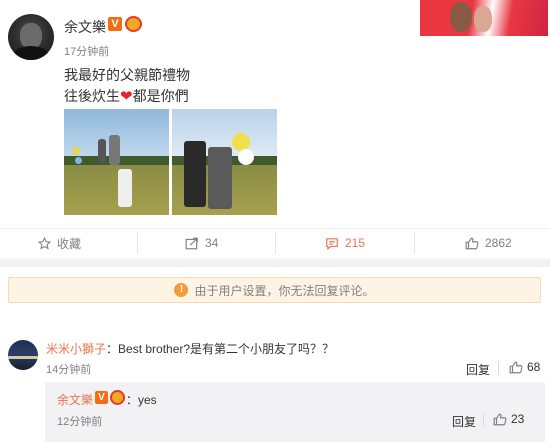  What do you see at coordinates (464, 421) in the screenshot?
I see `reply-reply-button: 回复` at bounding box center [464, 421].